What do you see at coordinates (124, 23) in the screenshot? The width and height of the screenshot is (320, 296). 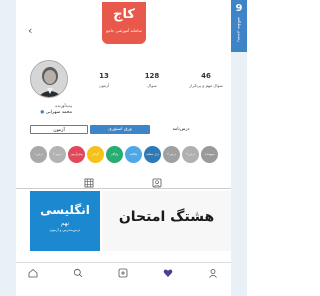 I see `brand-logo: کاج سامانه آموزشی جامع` at bounding box center [124, 23].